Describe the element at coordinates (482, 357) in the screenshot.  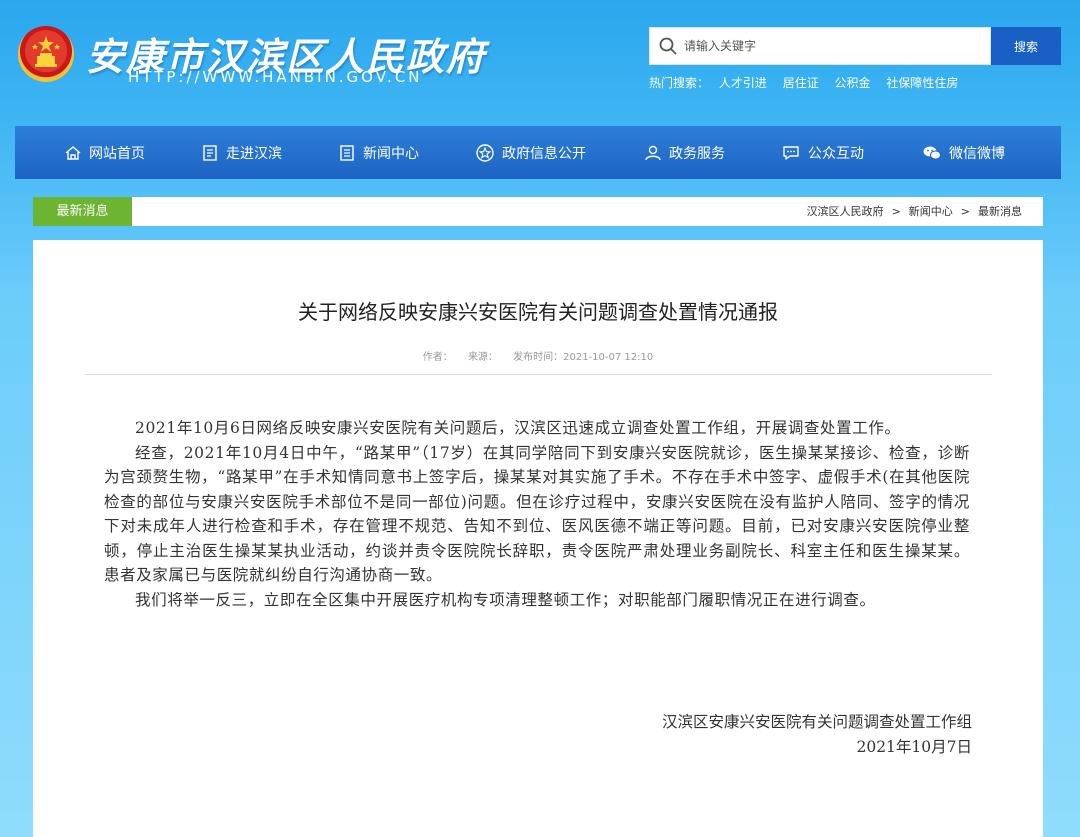
I see `article-source: 来源：` at that location.